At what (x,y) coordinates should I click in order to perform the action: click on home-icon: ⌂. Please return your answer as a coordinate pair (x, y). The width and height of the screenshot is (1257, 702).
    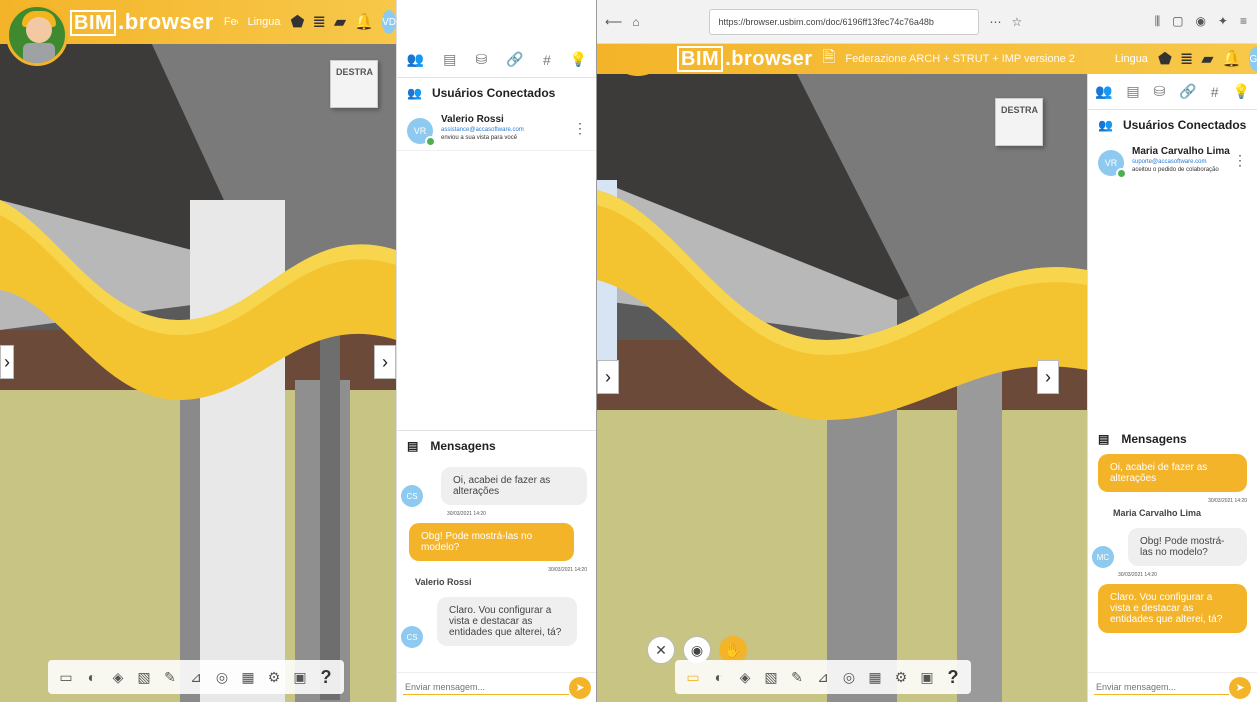
    Looking at the image, I should click on (635, 22).